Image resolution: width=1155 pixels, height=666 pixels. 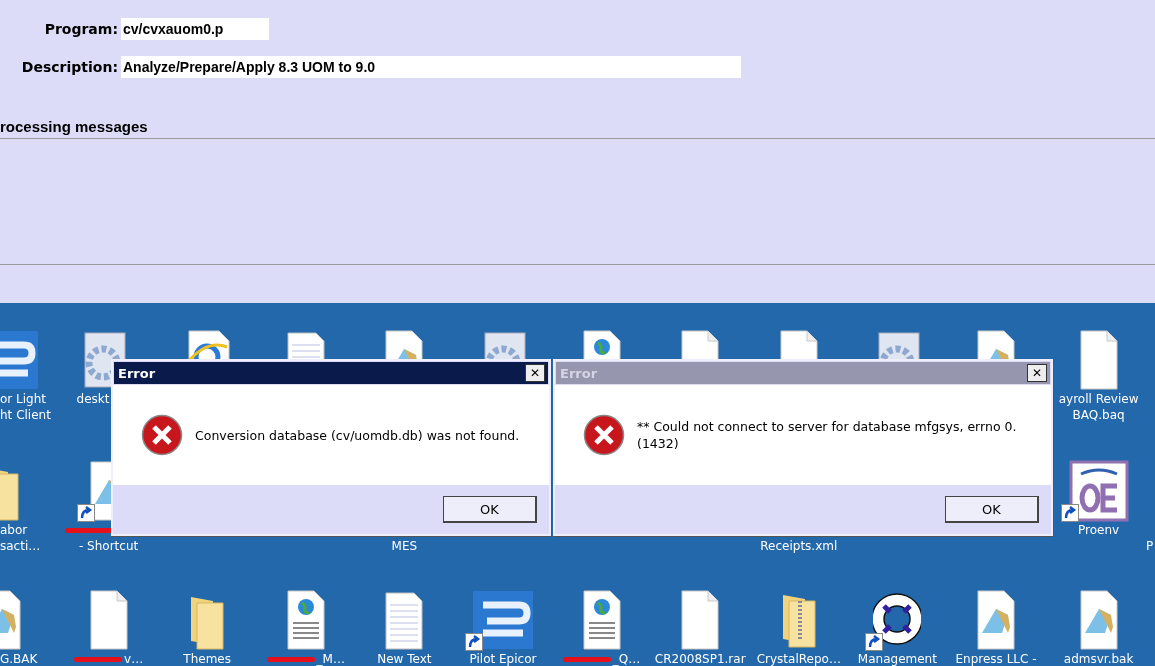 I want to click on icon-label: or Light, so click(x=23, y=399).